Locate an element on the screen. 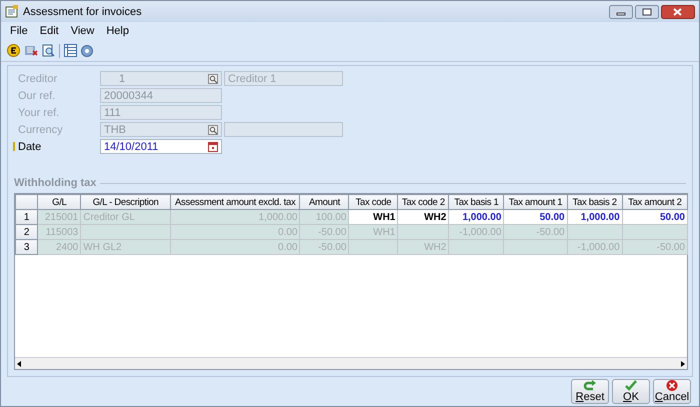  column-header: Tax amount 1 is located at coordinates (536, 202).